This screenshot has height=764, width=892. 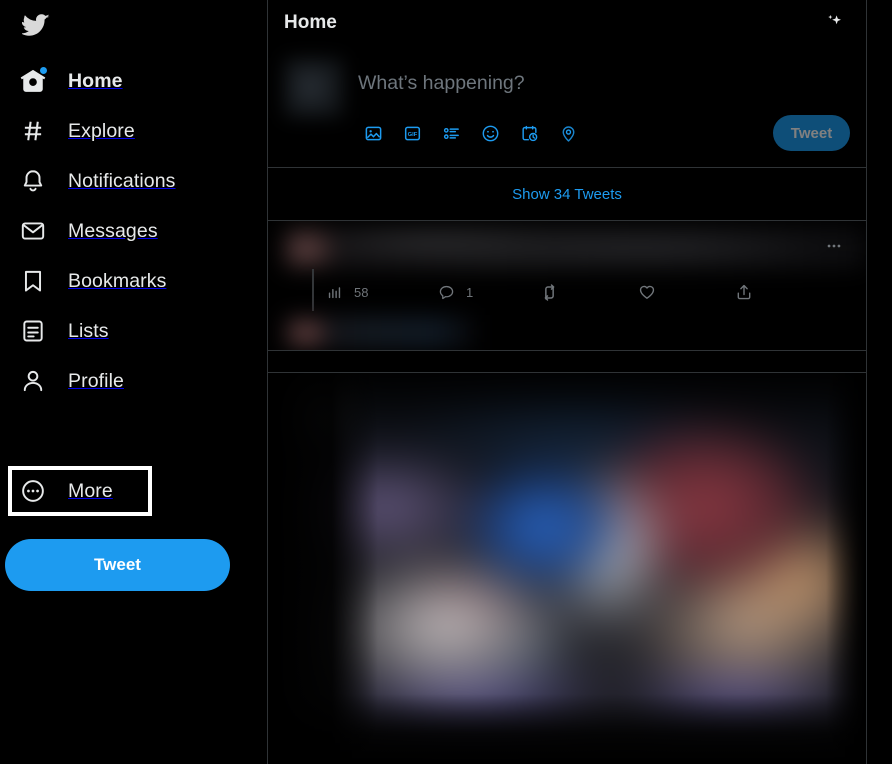 I want to click on more-horizontal-icon, so click(x=834, y=246).